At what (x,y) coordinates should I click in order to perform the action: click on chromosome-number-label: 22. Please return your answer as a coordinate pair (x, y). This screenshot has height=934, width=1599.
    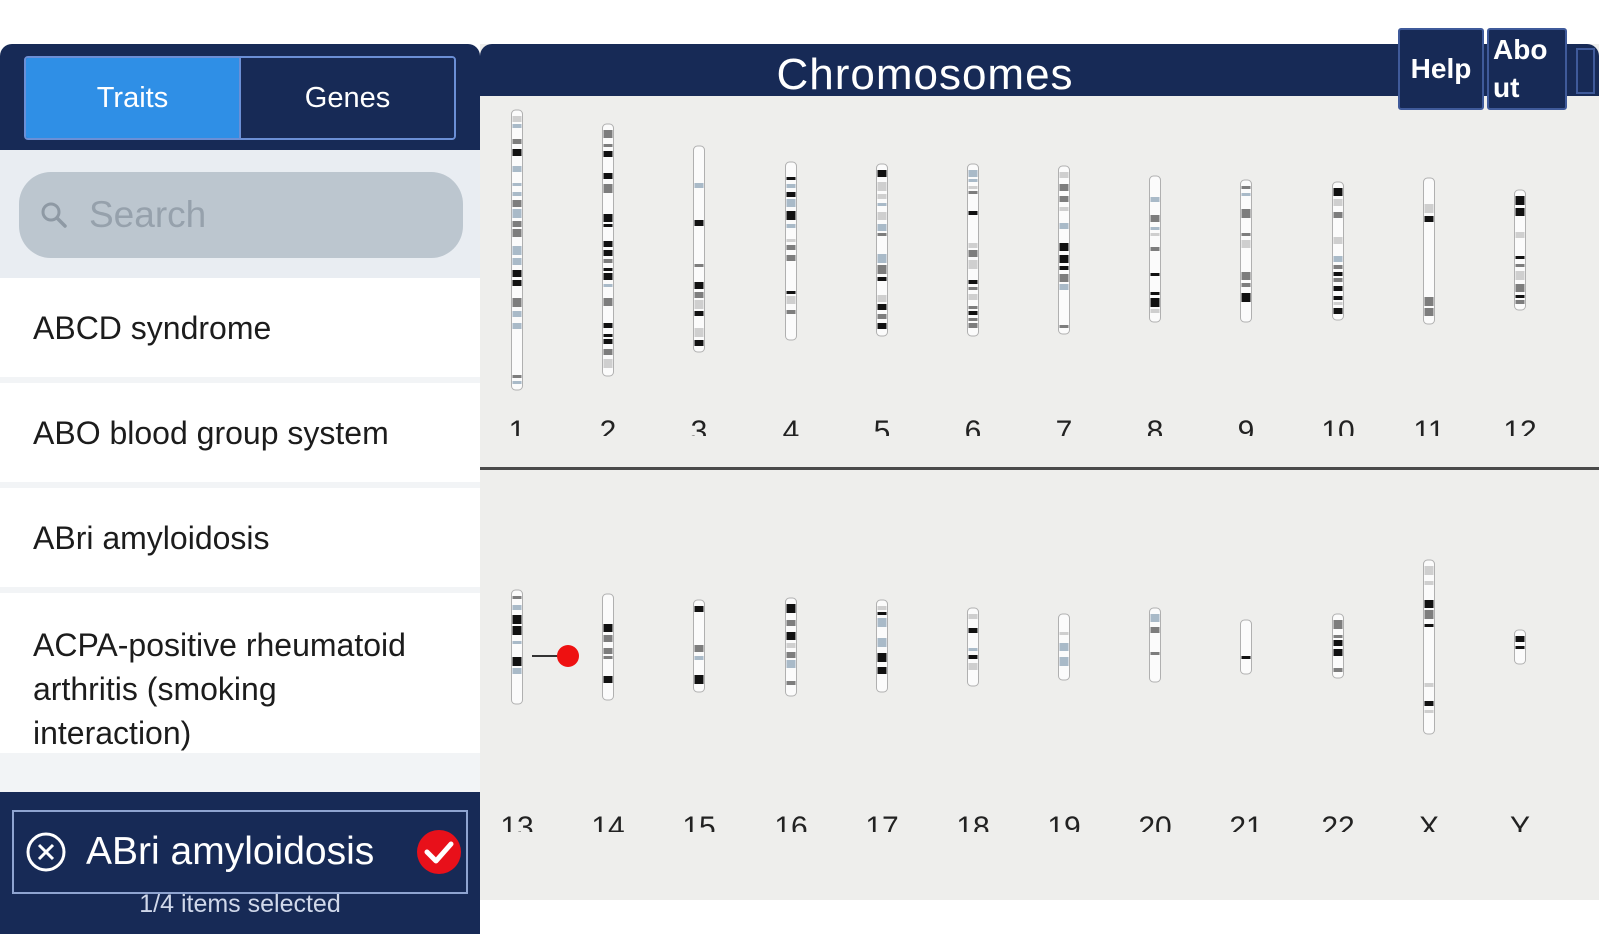
    Looking at the image, I should click on (1338, 821).